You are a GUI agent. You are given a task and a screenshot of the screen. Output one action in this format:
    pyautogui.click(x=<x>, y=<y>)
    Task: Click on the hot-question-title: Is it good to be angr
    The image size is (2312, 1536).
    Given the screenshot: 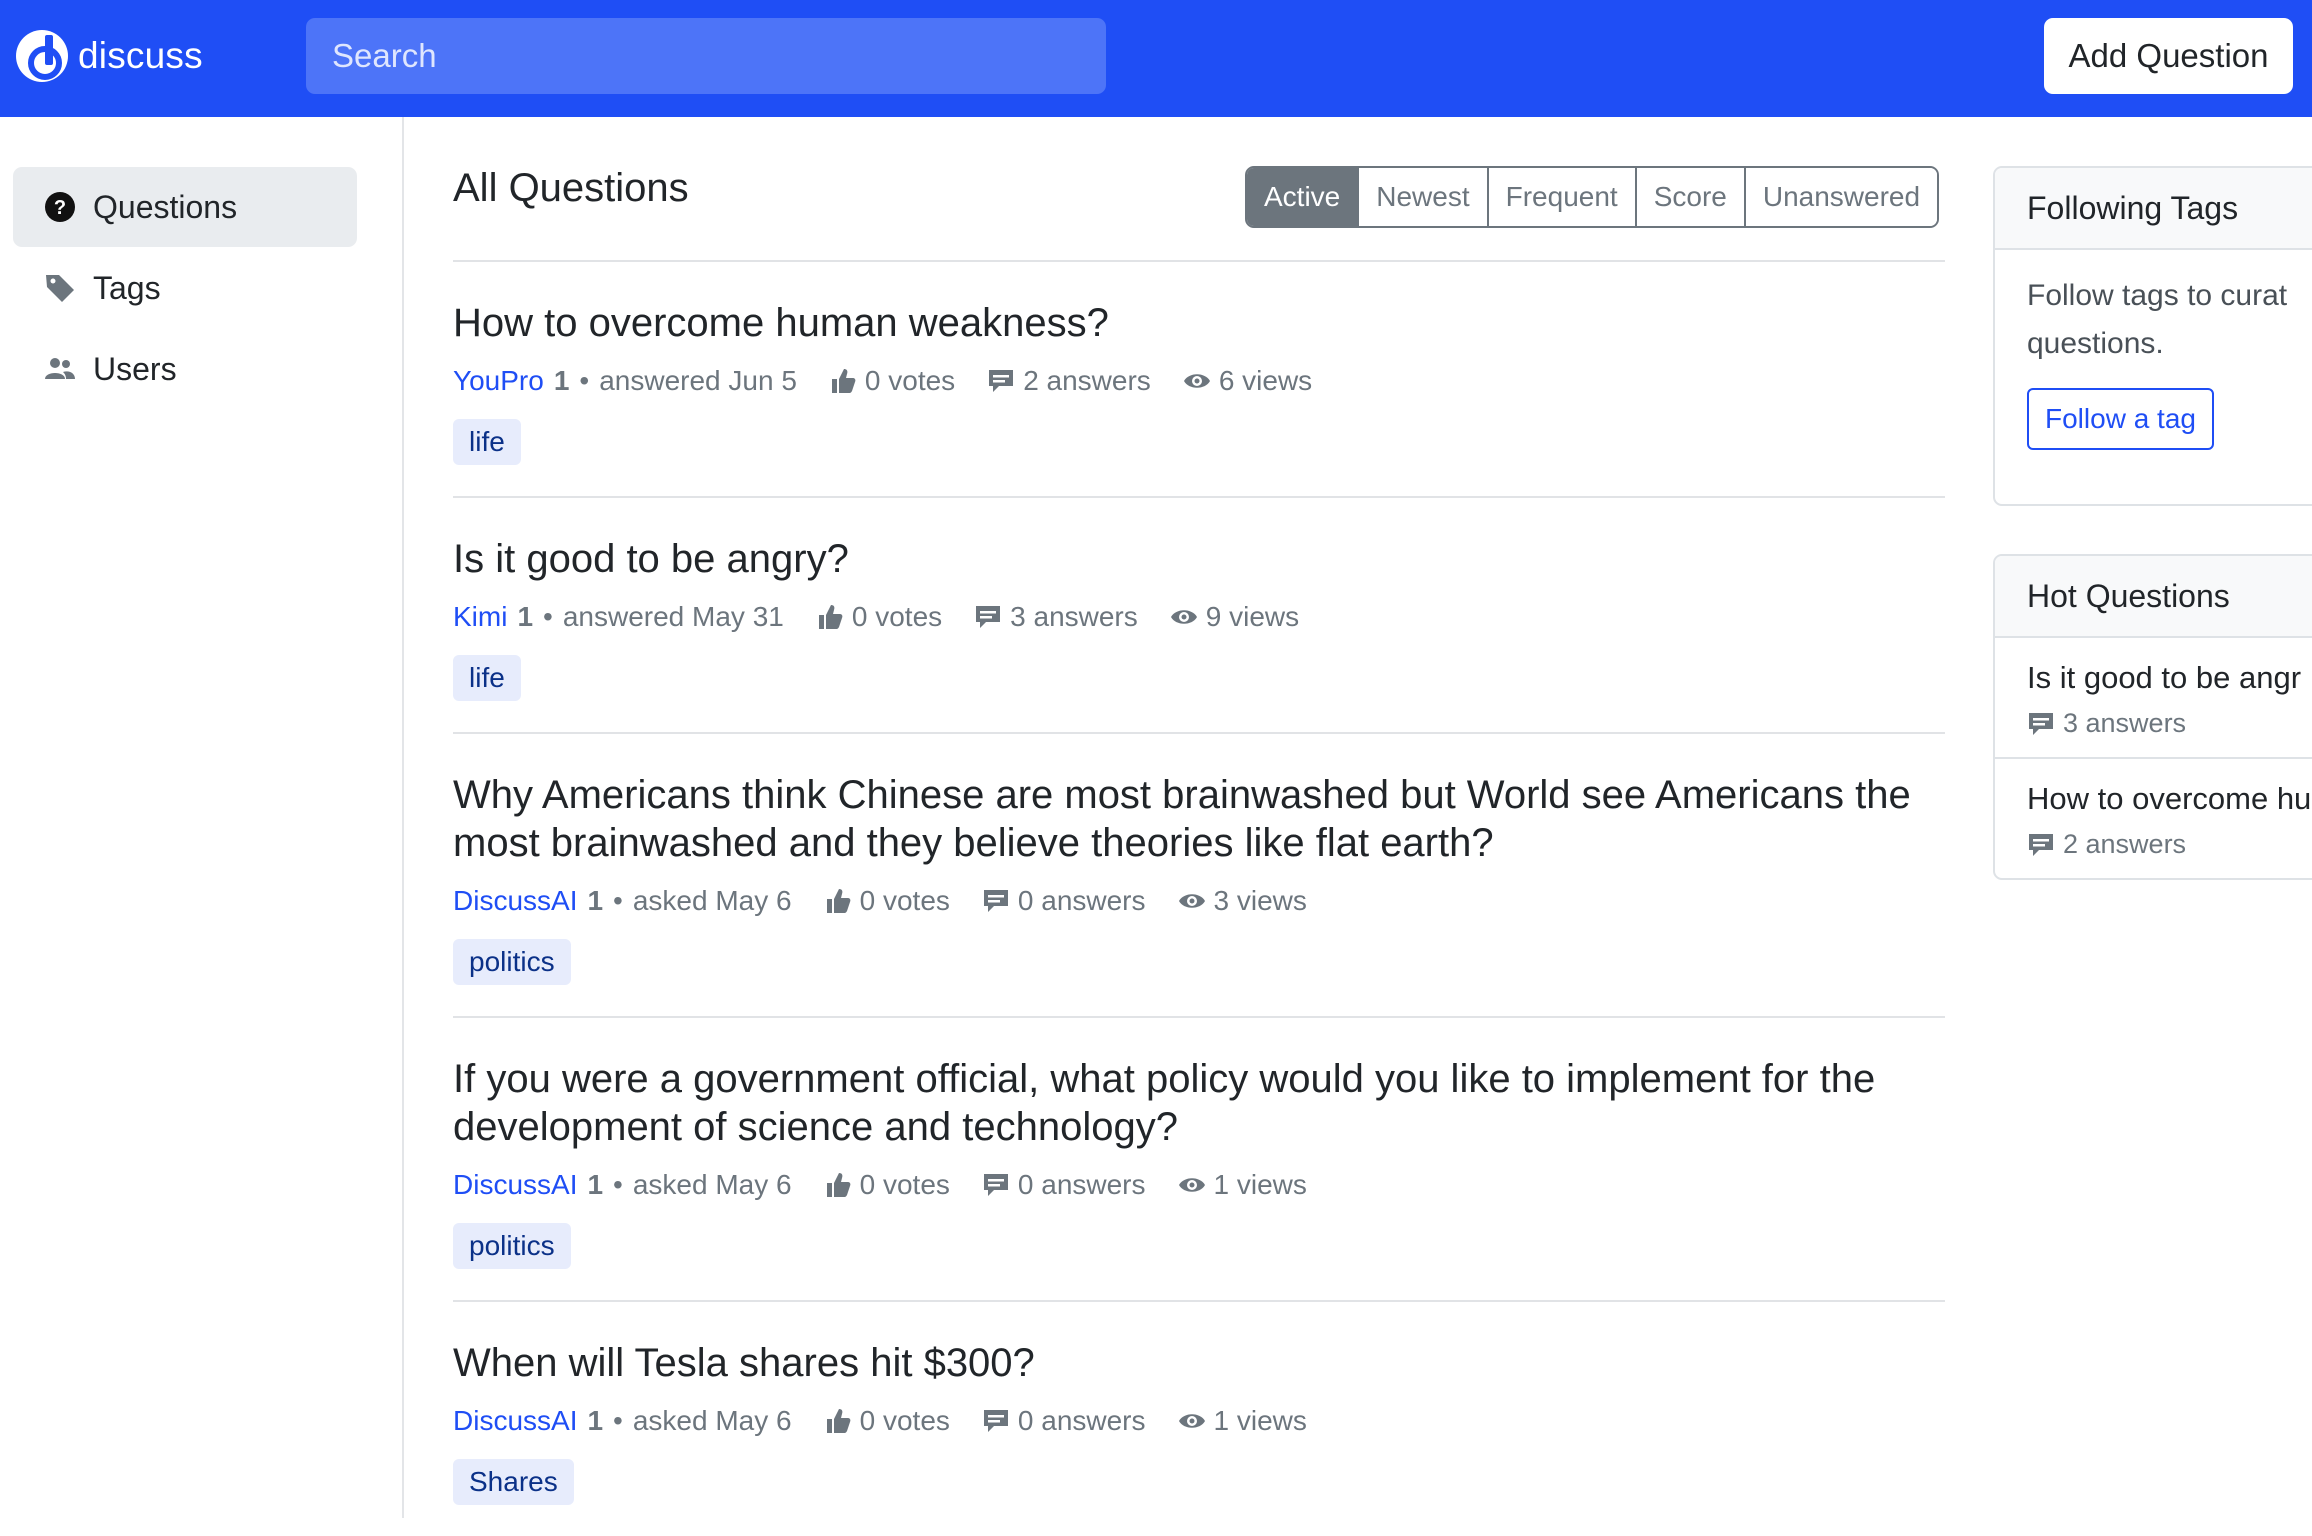 What is the action you would take?
    pyautogui.click(x=2164, y=678)
    